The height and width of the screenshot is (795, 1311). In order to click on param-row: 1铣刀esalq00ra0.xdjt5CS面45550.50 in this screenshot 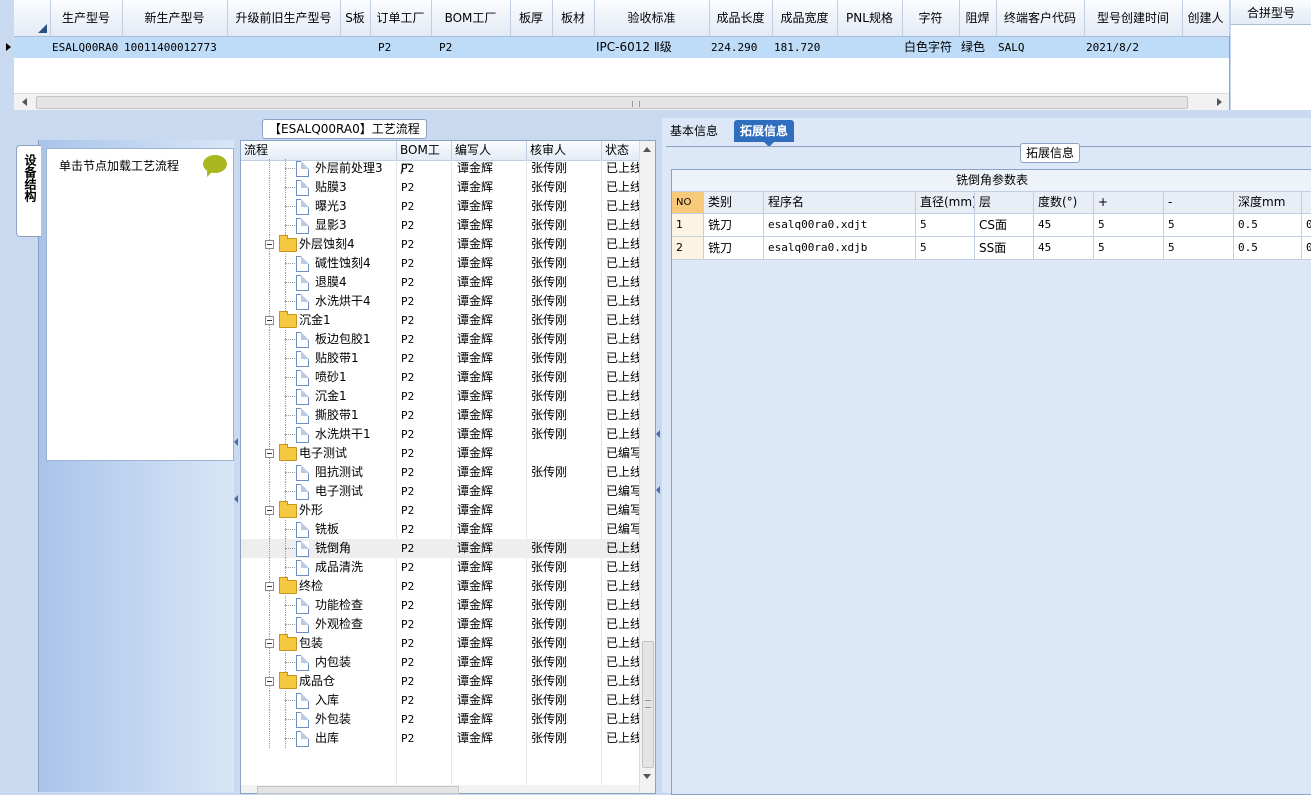, I will do `click(991, 225)`.